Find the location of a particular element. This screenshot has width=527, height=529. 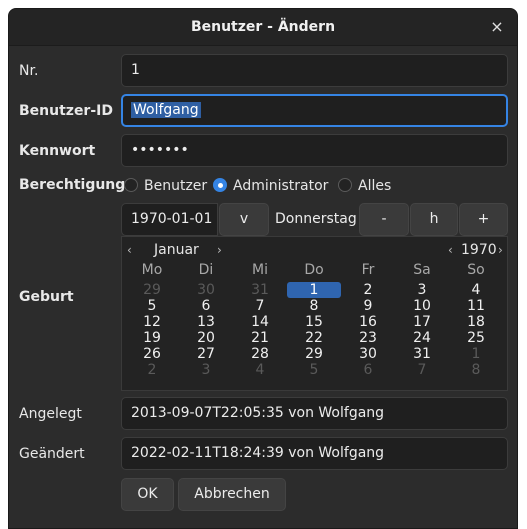

benutzer-id-label: Benutzer-ID is located at coordinates (66, 111).